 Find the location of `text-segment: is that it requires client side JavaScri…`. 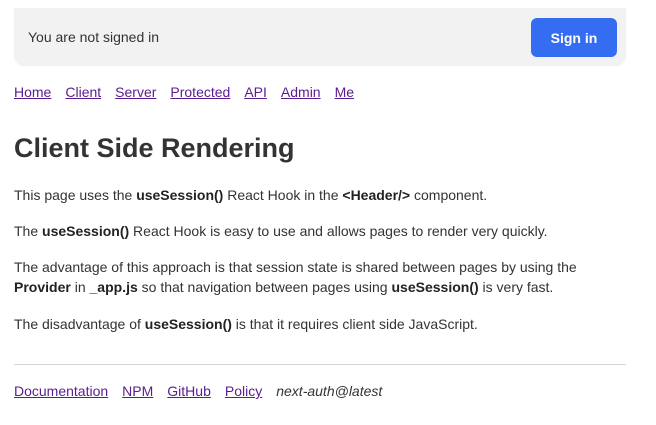

text-segment: is that it requires client side JavaScri… is located at coordinates (354, 324).